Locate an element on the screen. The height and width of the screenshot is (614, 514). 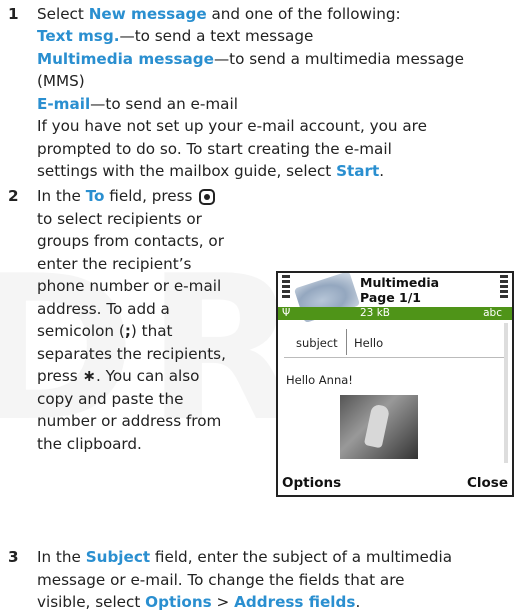
step-number-1: 1 is located at coordinates (13, 14).